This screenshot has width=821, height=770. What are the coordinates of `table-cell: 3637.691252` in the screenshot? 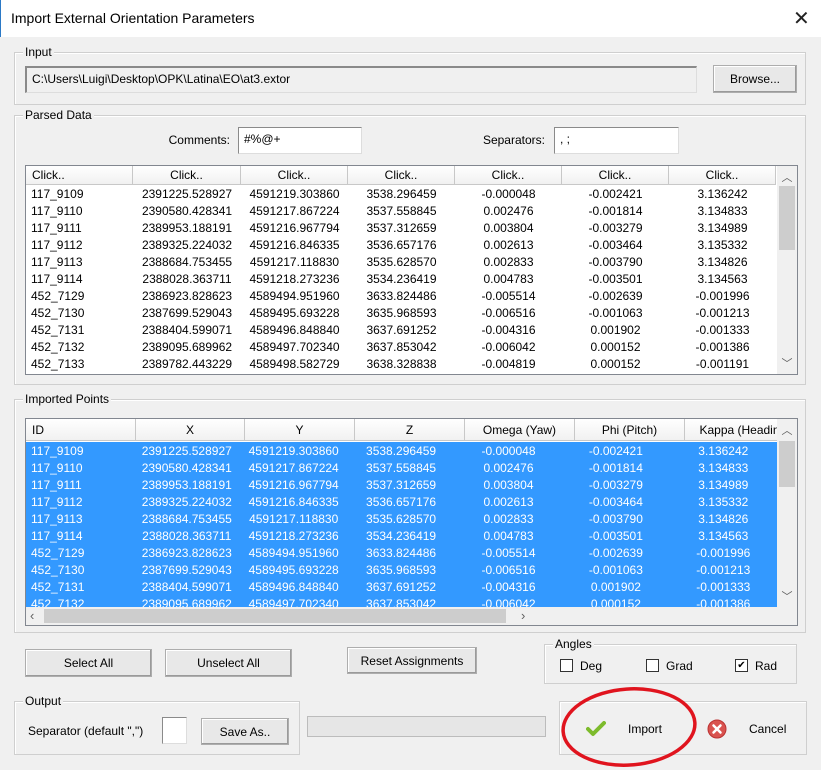 It's located at (401, 329).